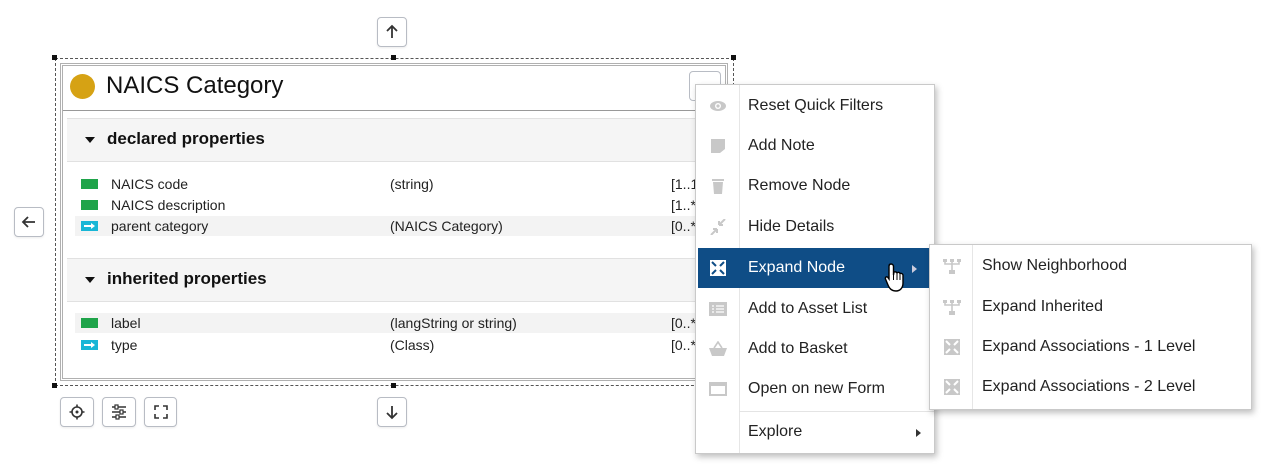  What do you see at coordinates (187, 278) in the screenshot?
I see `section-title: inherited properties` at bounding box center [187, 278].